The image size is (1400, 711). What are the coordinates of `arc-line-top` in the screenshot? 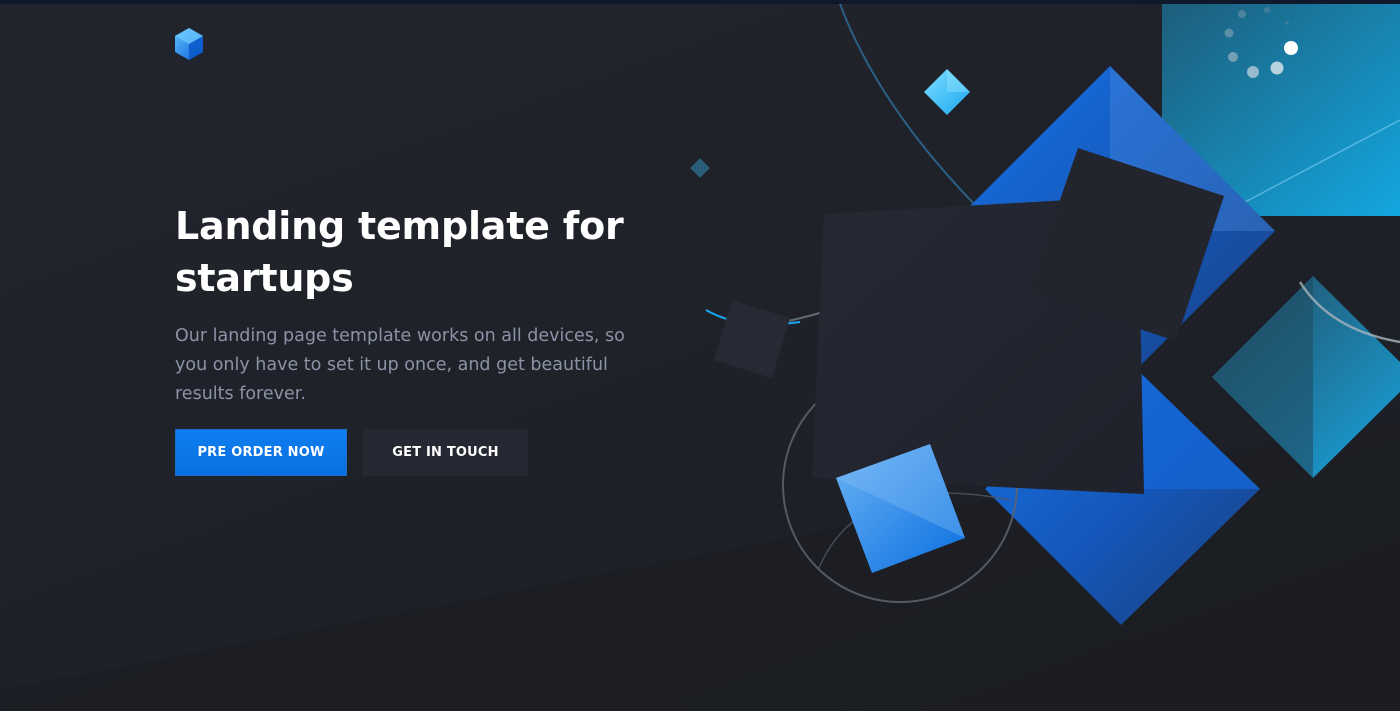 It's located at (912, 109).